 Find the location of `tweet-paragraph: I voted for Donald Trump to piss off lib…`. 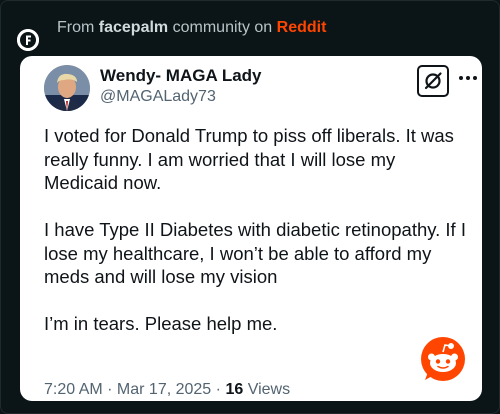

tweet-paragraph: I voted for Donald Trump to piss off lib… is located at coordinates (249, 159).